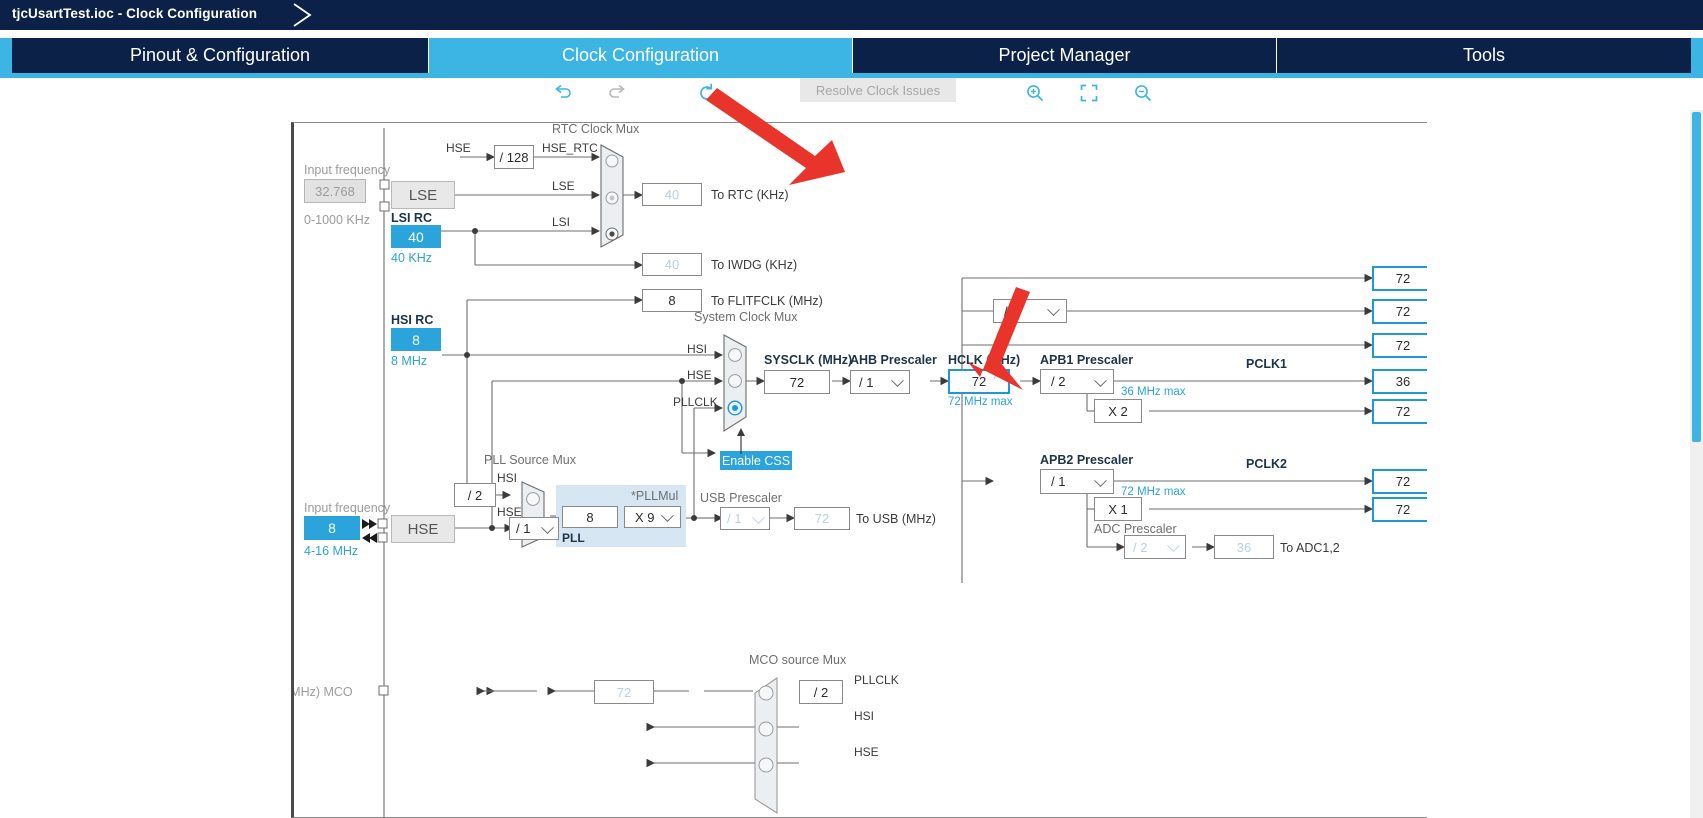 The height and width of the screenshot is (818, 1703). What do you see at coordinates (1266, 464) in the screenshot?
I see `pclk2-label: PCLK2` at bounding box center [1266, 464].